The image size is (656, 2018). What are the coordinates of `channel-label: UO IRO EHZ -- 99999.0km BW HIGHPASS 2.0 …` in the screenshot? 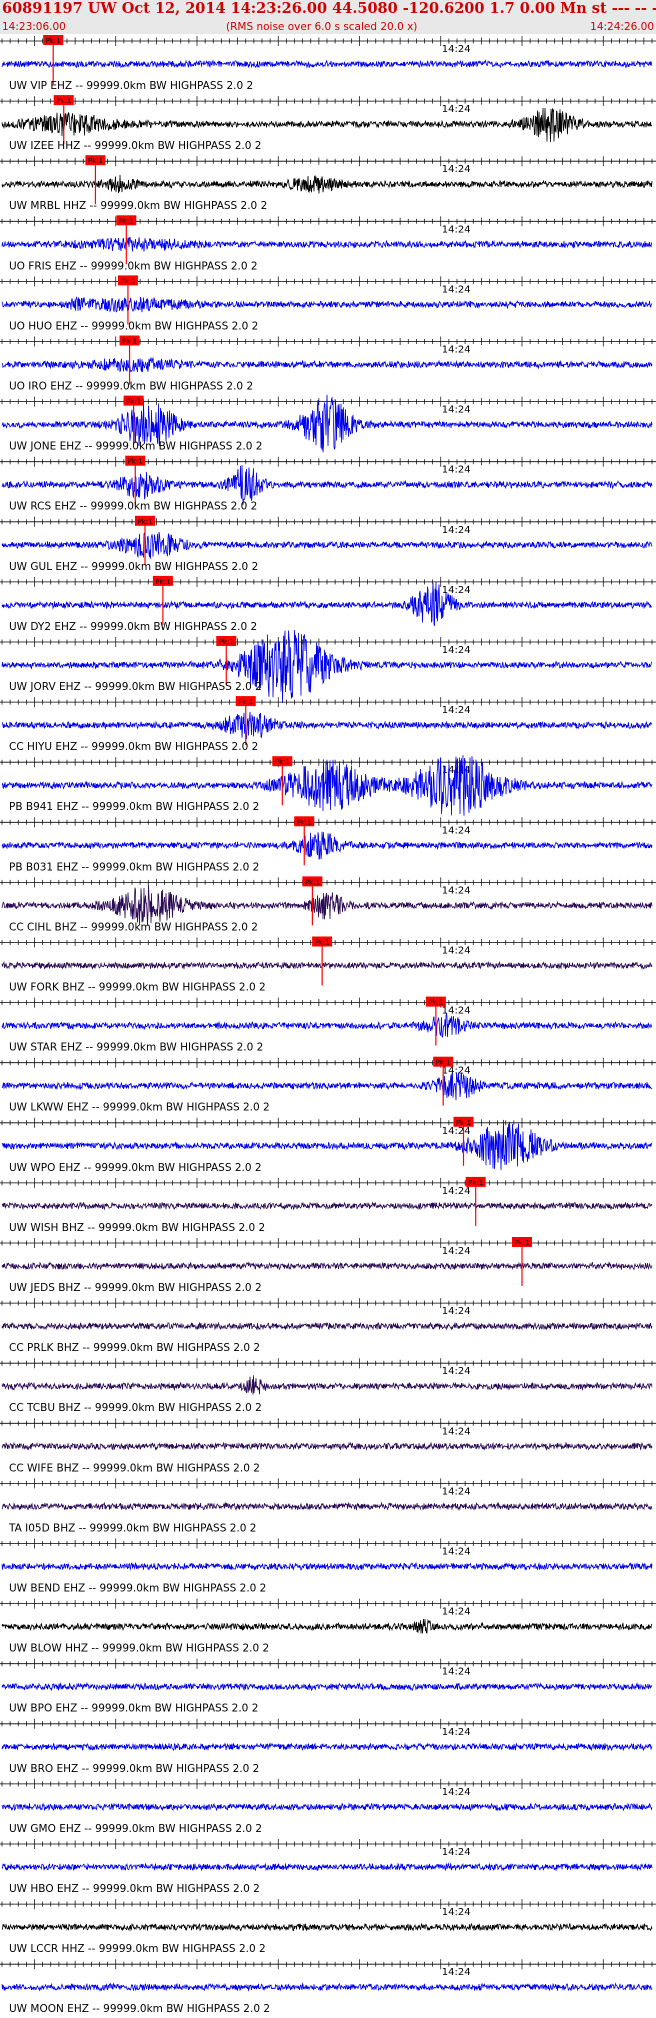 It's located at (131, 387).